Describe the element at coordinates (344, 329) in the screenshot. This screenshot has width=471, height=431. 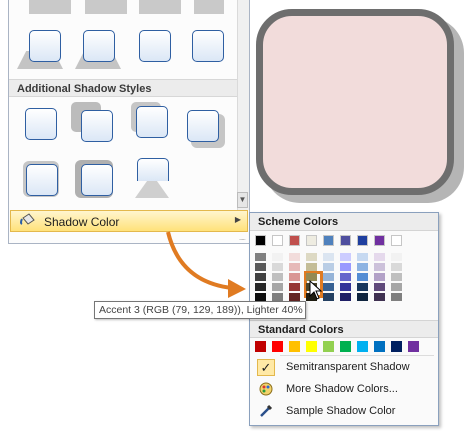
I see `standard-colors-heading: Standard Colors` at that location.